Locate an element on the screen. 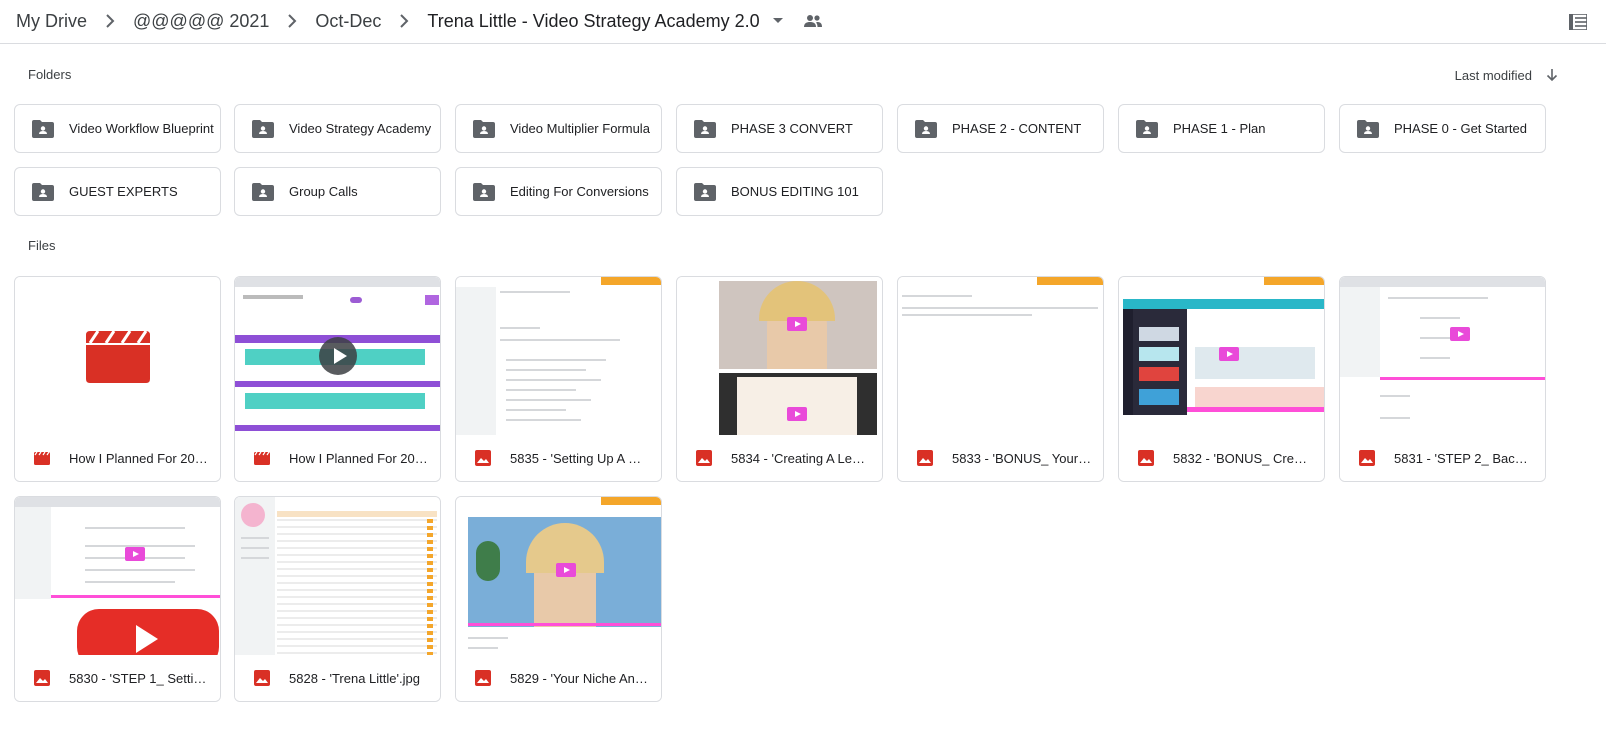  file-footer: 5828 - 'Trena Little'.jpg is located at coordinates (337, 678).